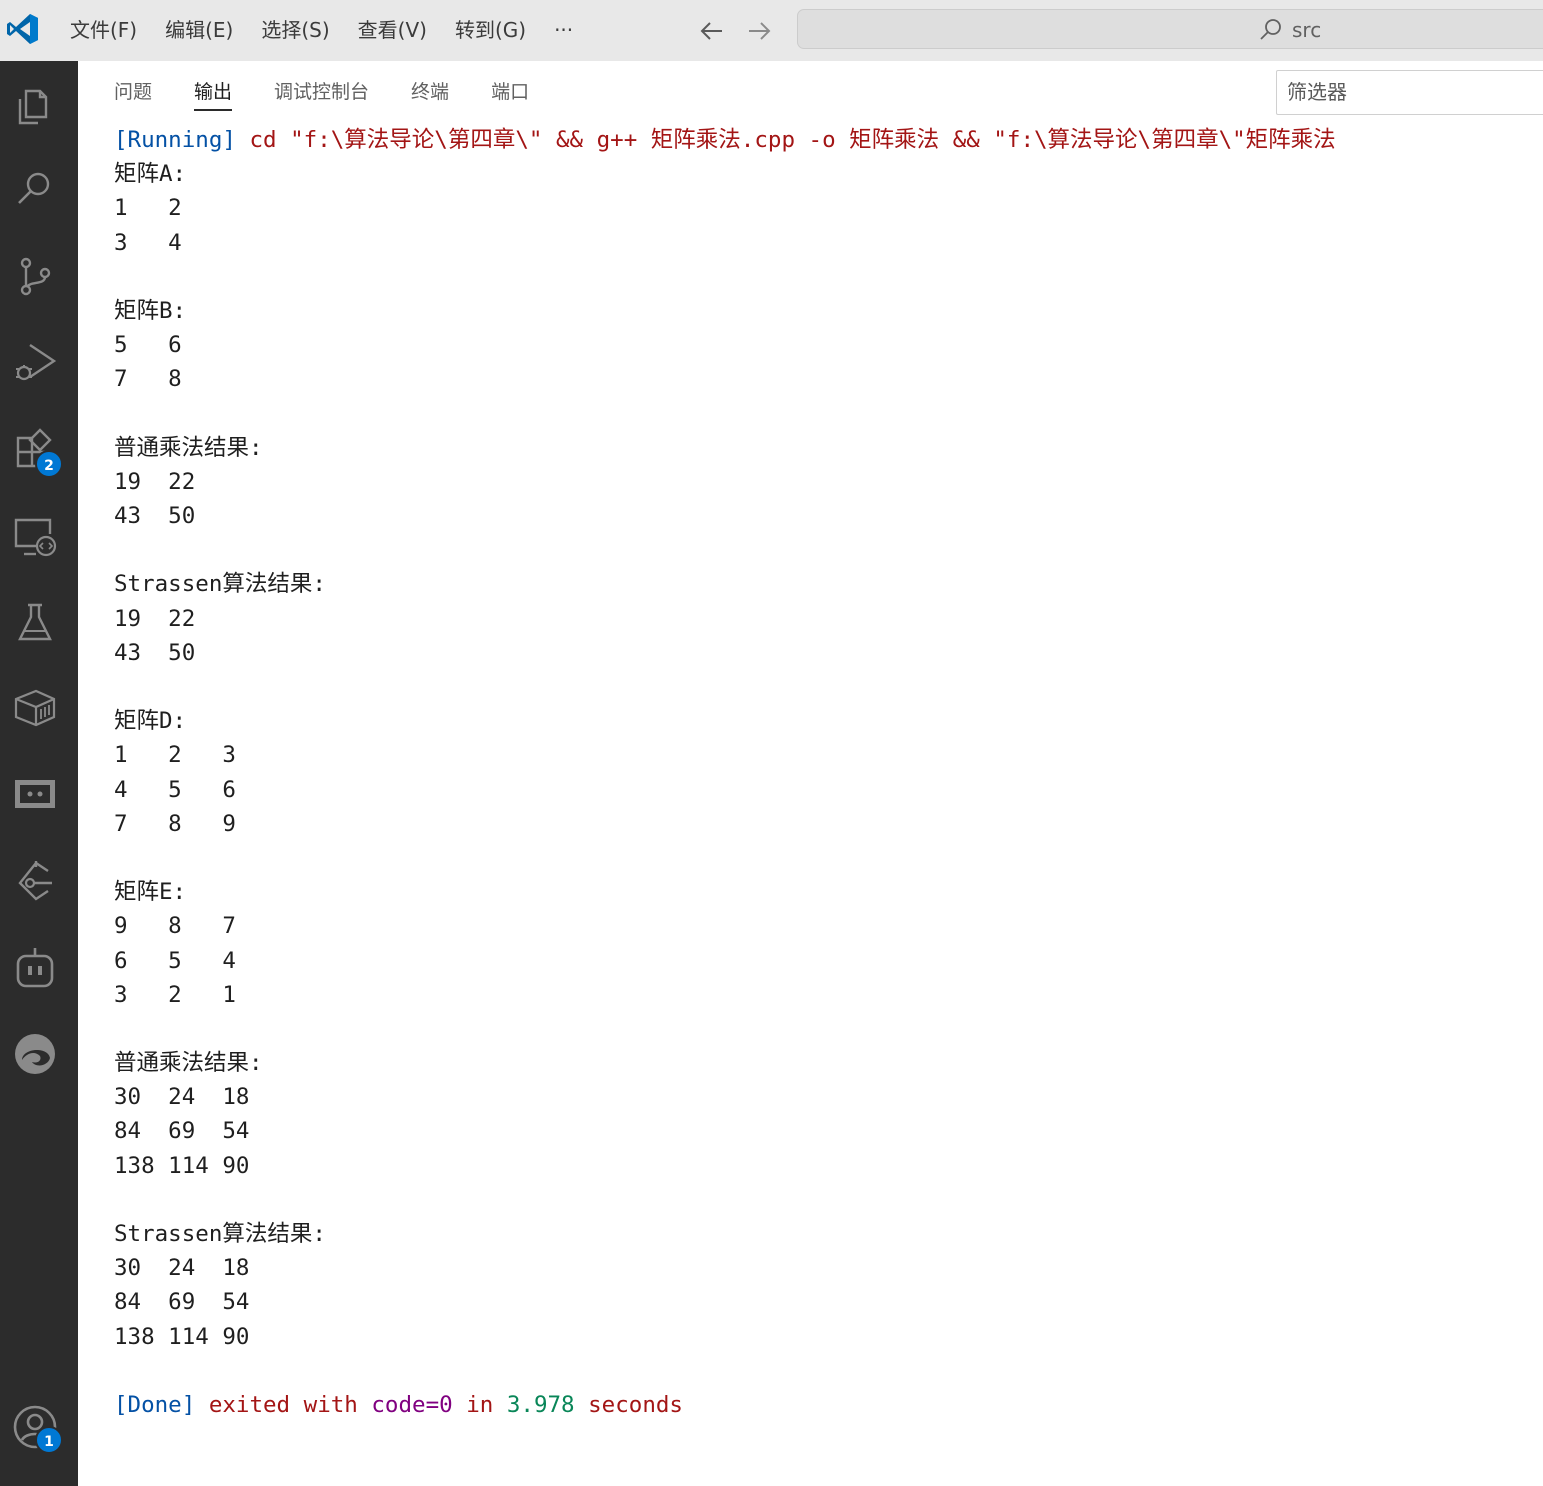 The width and height of the screenshot is (1543, 1486). Describe the element at coordinates (175, 960) in the screenshot. I see `output-line: 6 5 4` at that location.